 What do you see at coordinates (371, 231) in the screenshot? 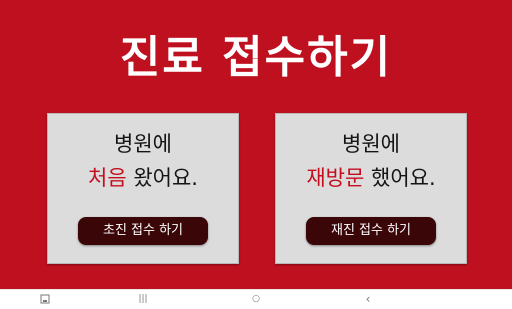
I see `revisit-register-button: 재진 접수 하기` at bounding box center [371, 231].